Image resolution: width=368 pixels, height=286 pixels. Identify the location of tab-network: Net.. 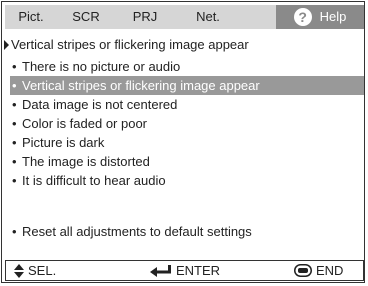
(208, 17).